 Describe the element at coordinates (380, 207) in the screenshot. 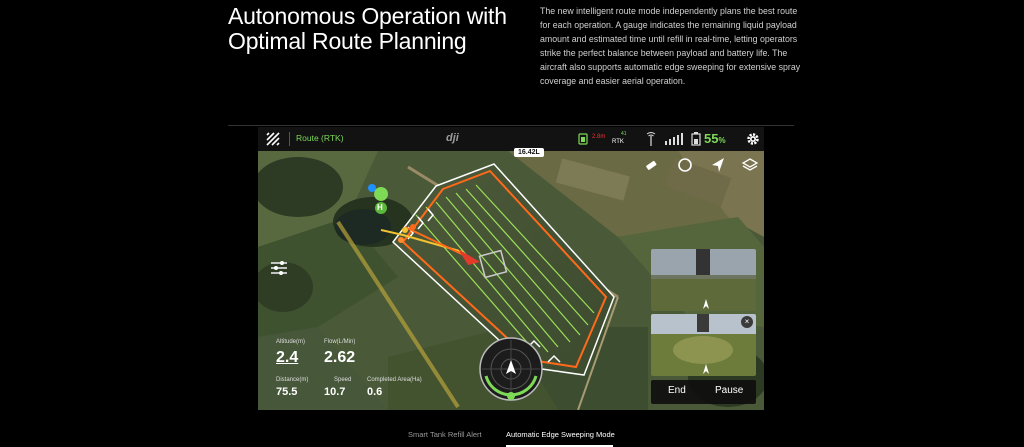

I see `home-point-marker: H` at that location.